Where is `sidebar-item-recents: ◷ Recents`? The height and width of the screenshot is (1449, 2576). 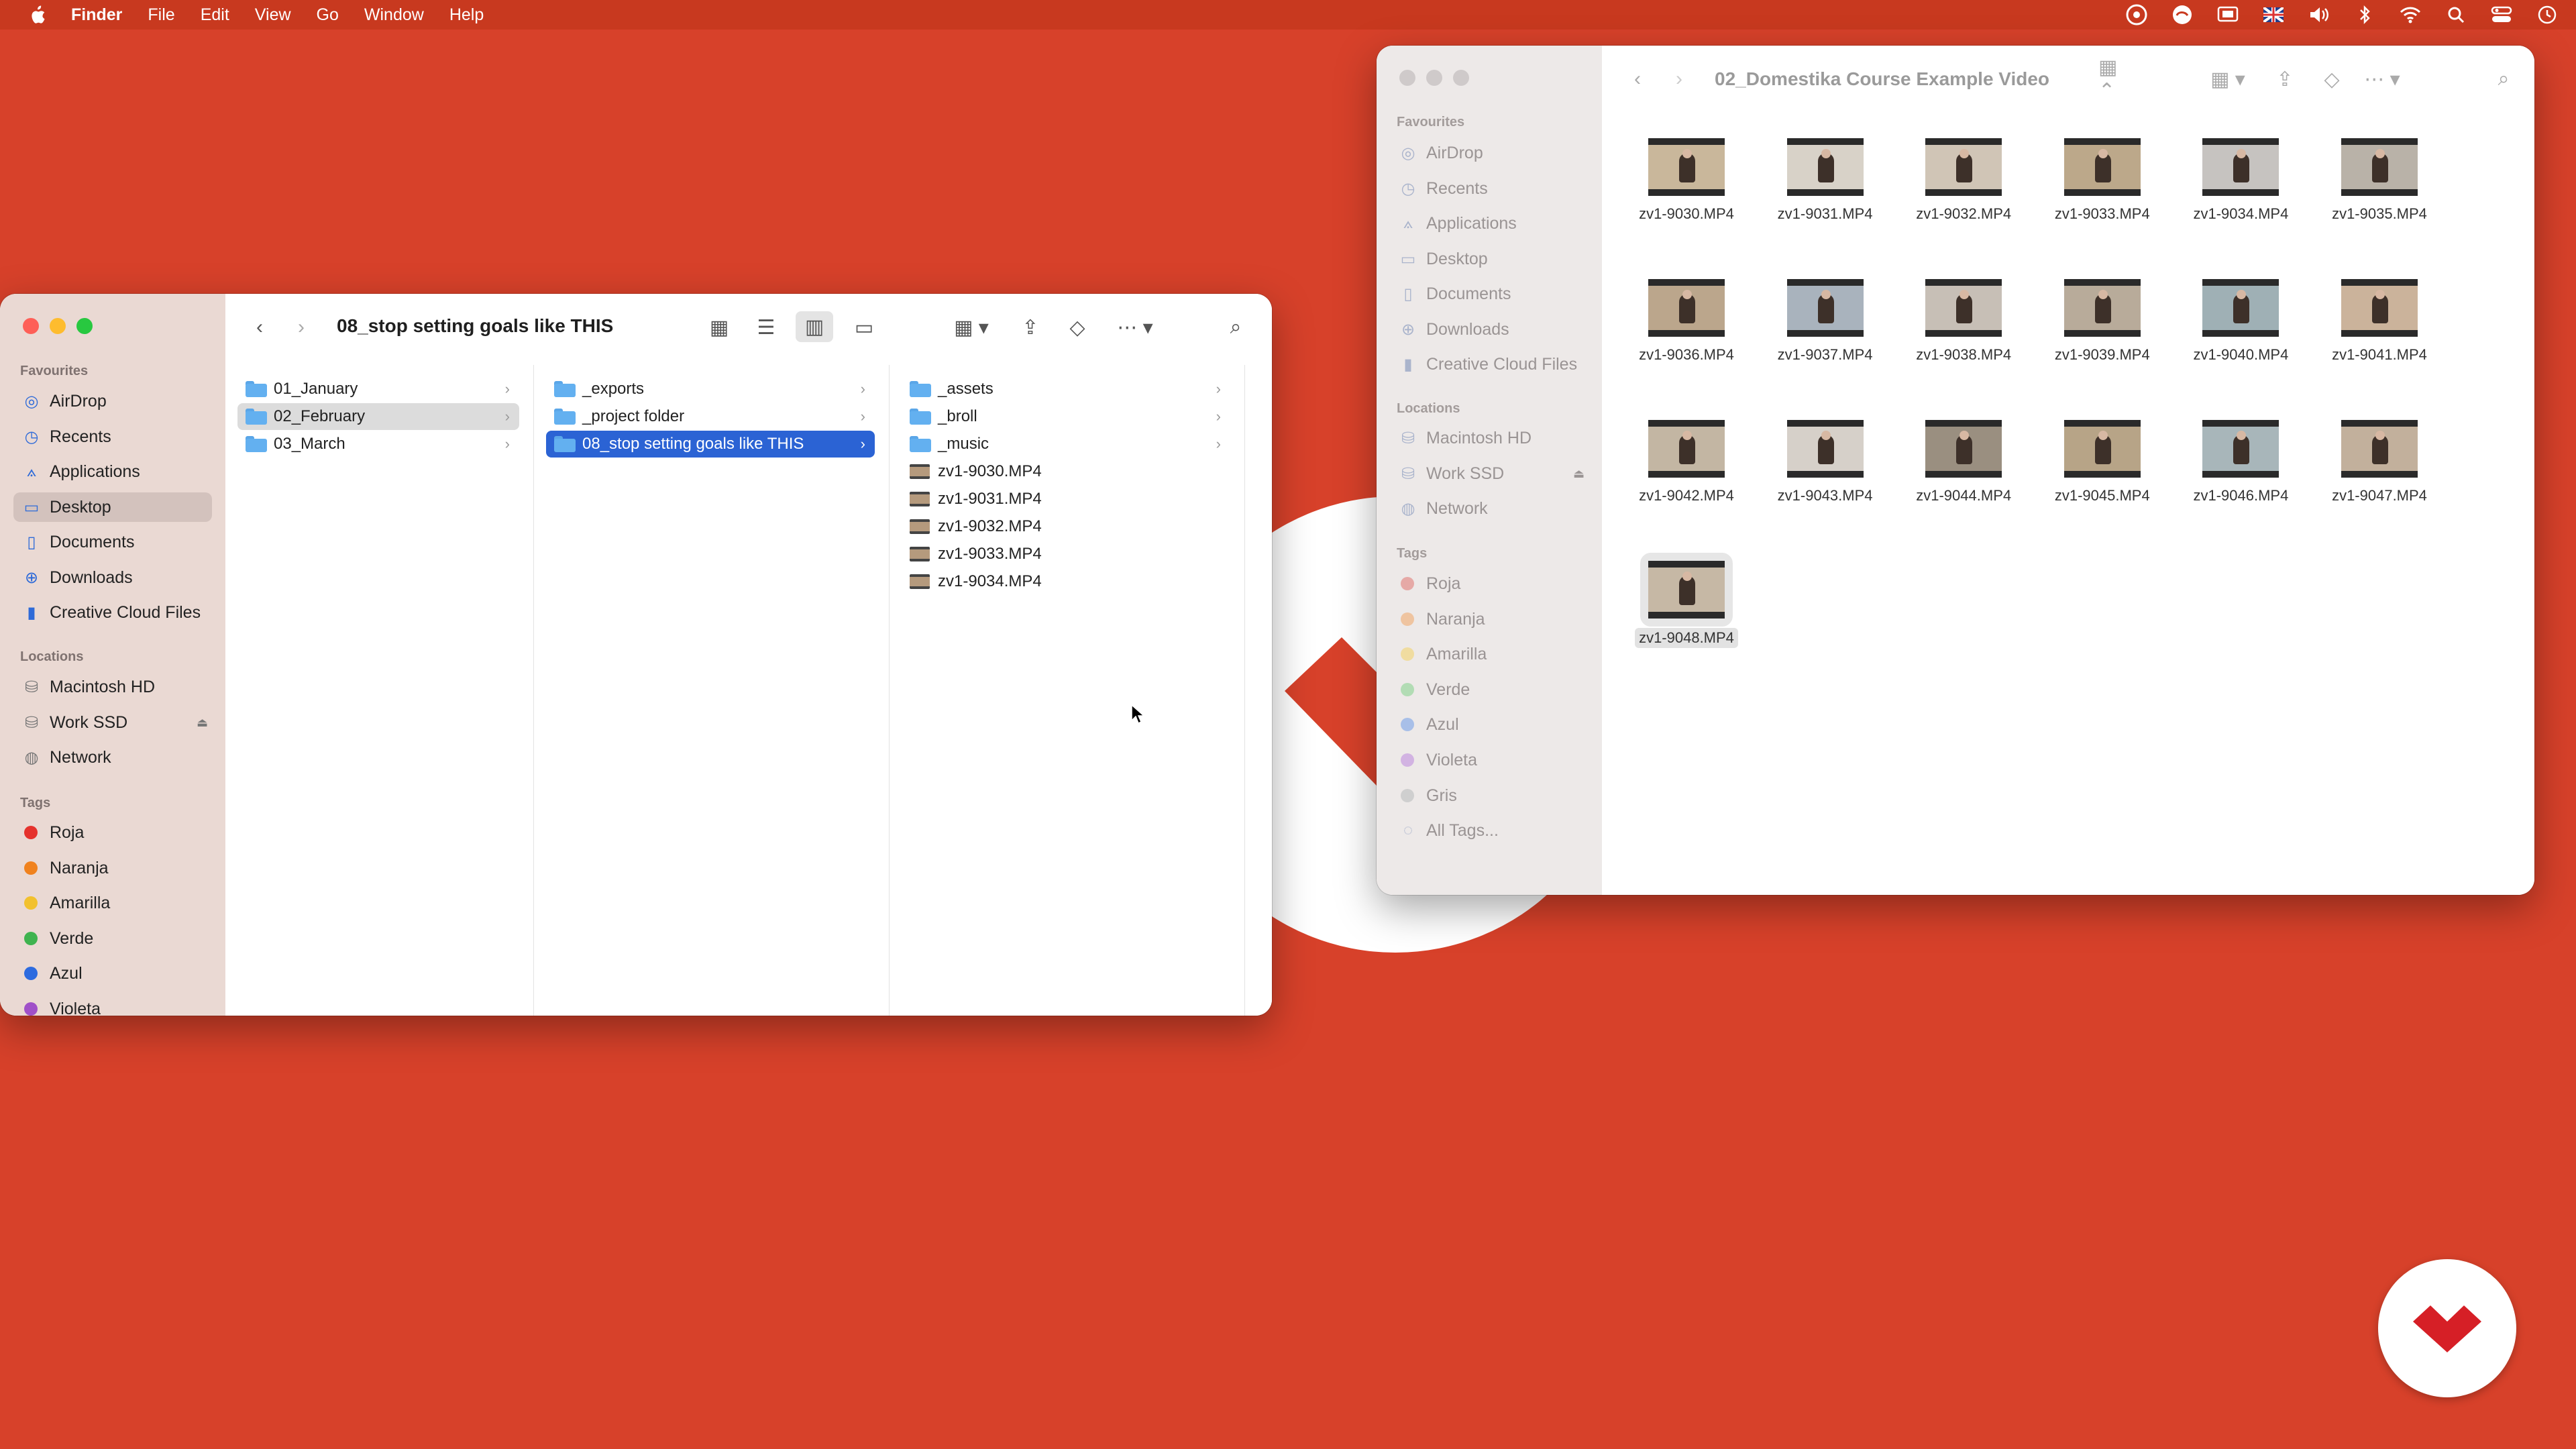
sidebar-item-recents: ◷ Recents is located at coordinates (62, 436).